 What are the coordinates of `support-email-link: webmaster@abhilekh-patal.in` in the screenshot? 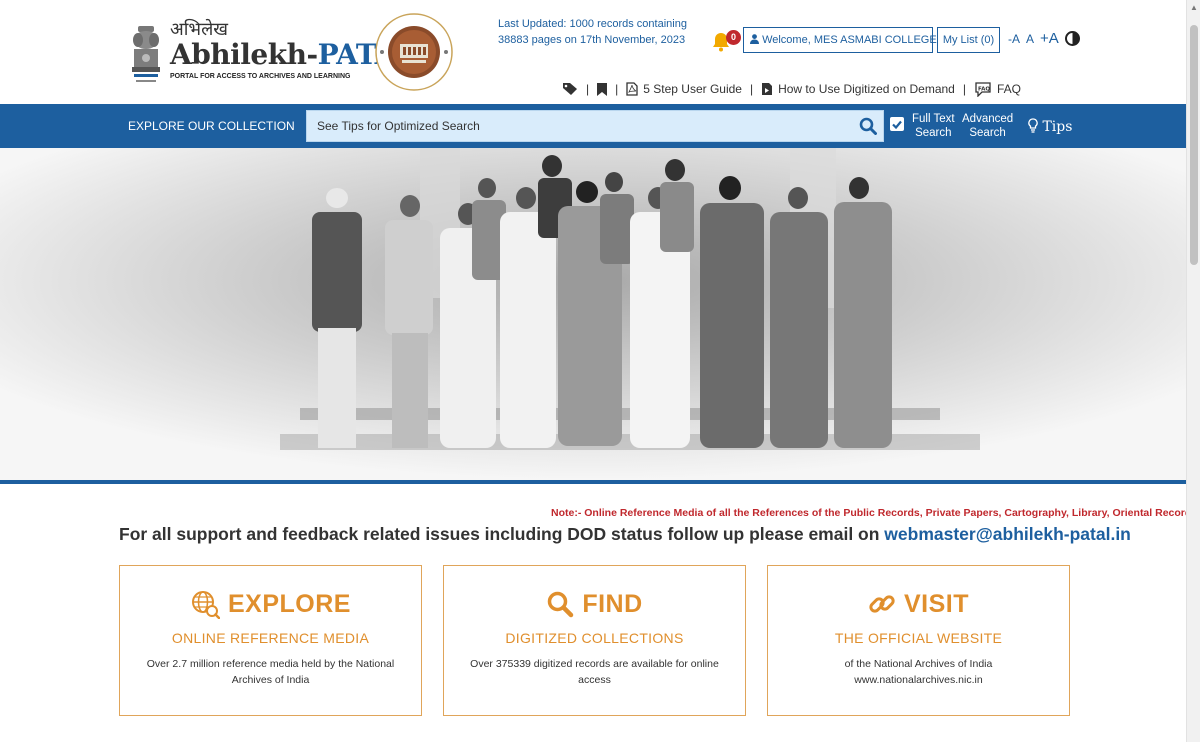 It's located at (1007, 534).